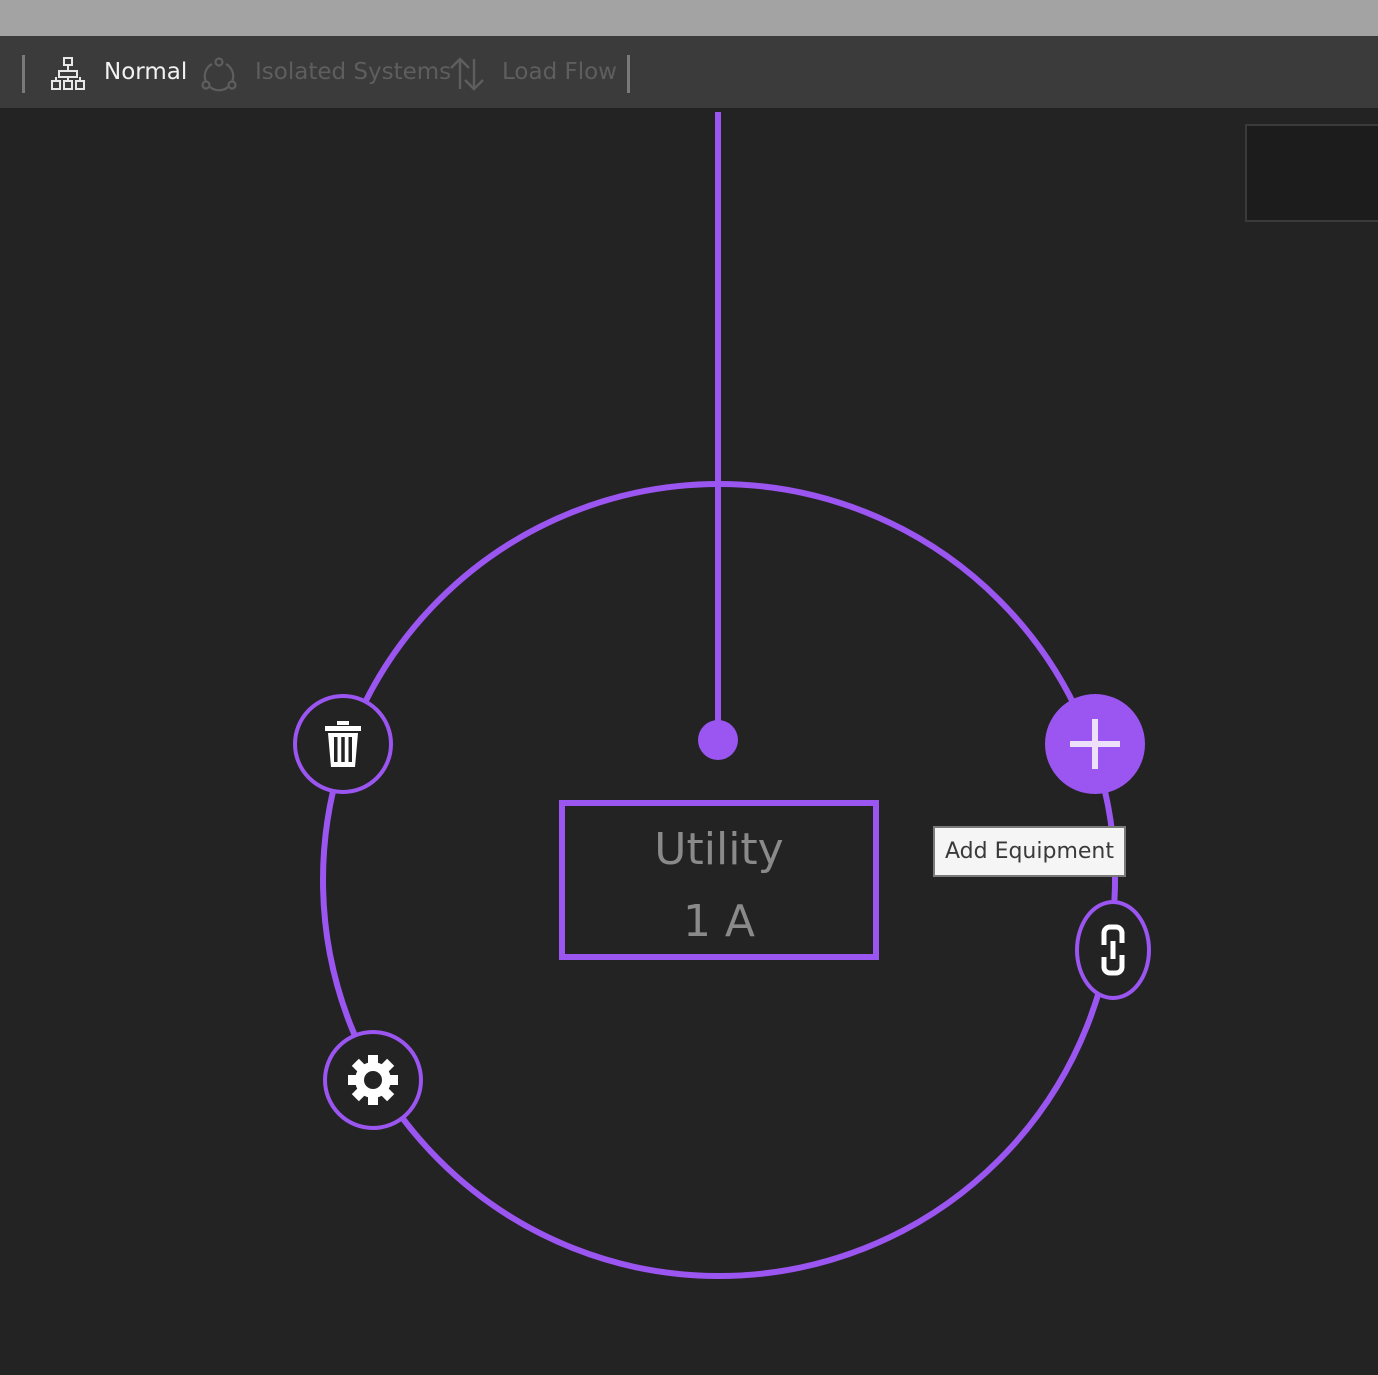 This screenshot has width=1378, height=1375. Describe the element at coordinates (719, 880) in the screenshot. I see `utility-node: Utility 1 A` at that location.